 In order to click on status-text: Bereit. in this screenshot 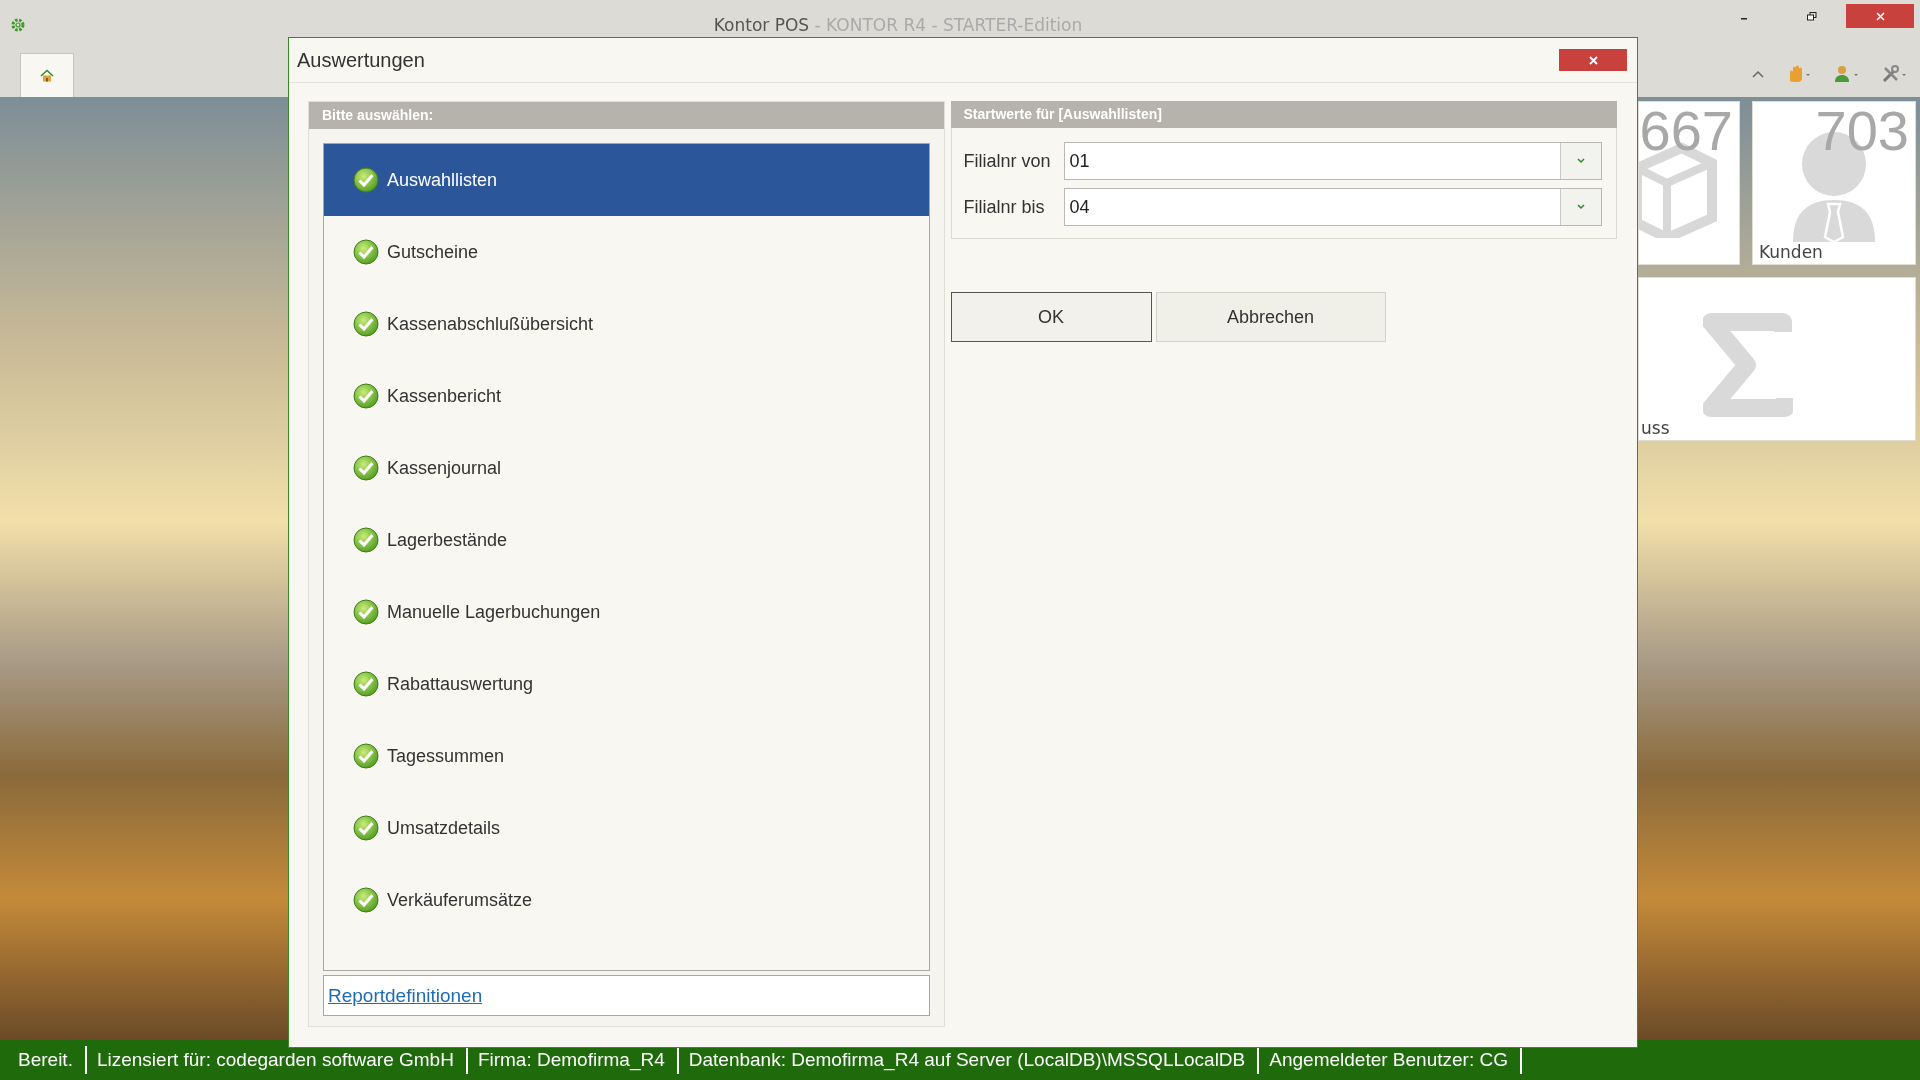, I will do `click(47, 1060)`.